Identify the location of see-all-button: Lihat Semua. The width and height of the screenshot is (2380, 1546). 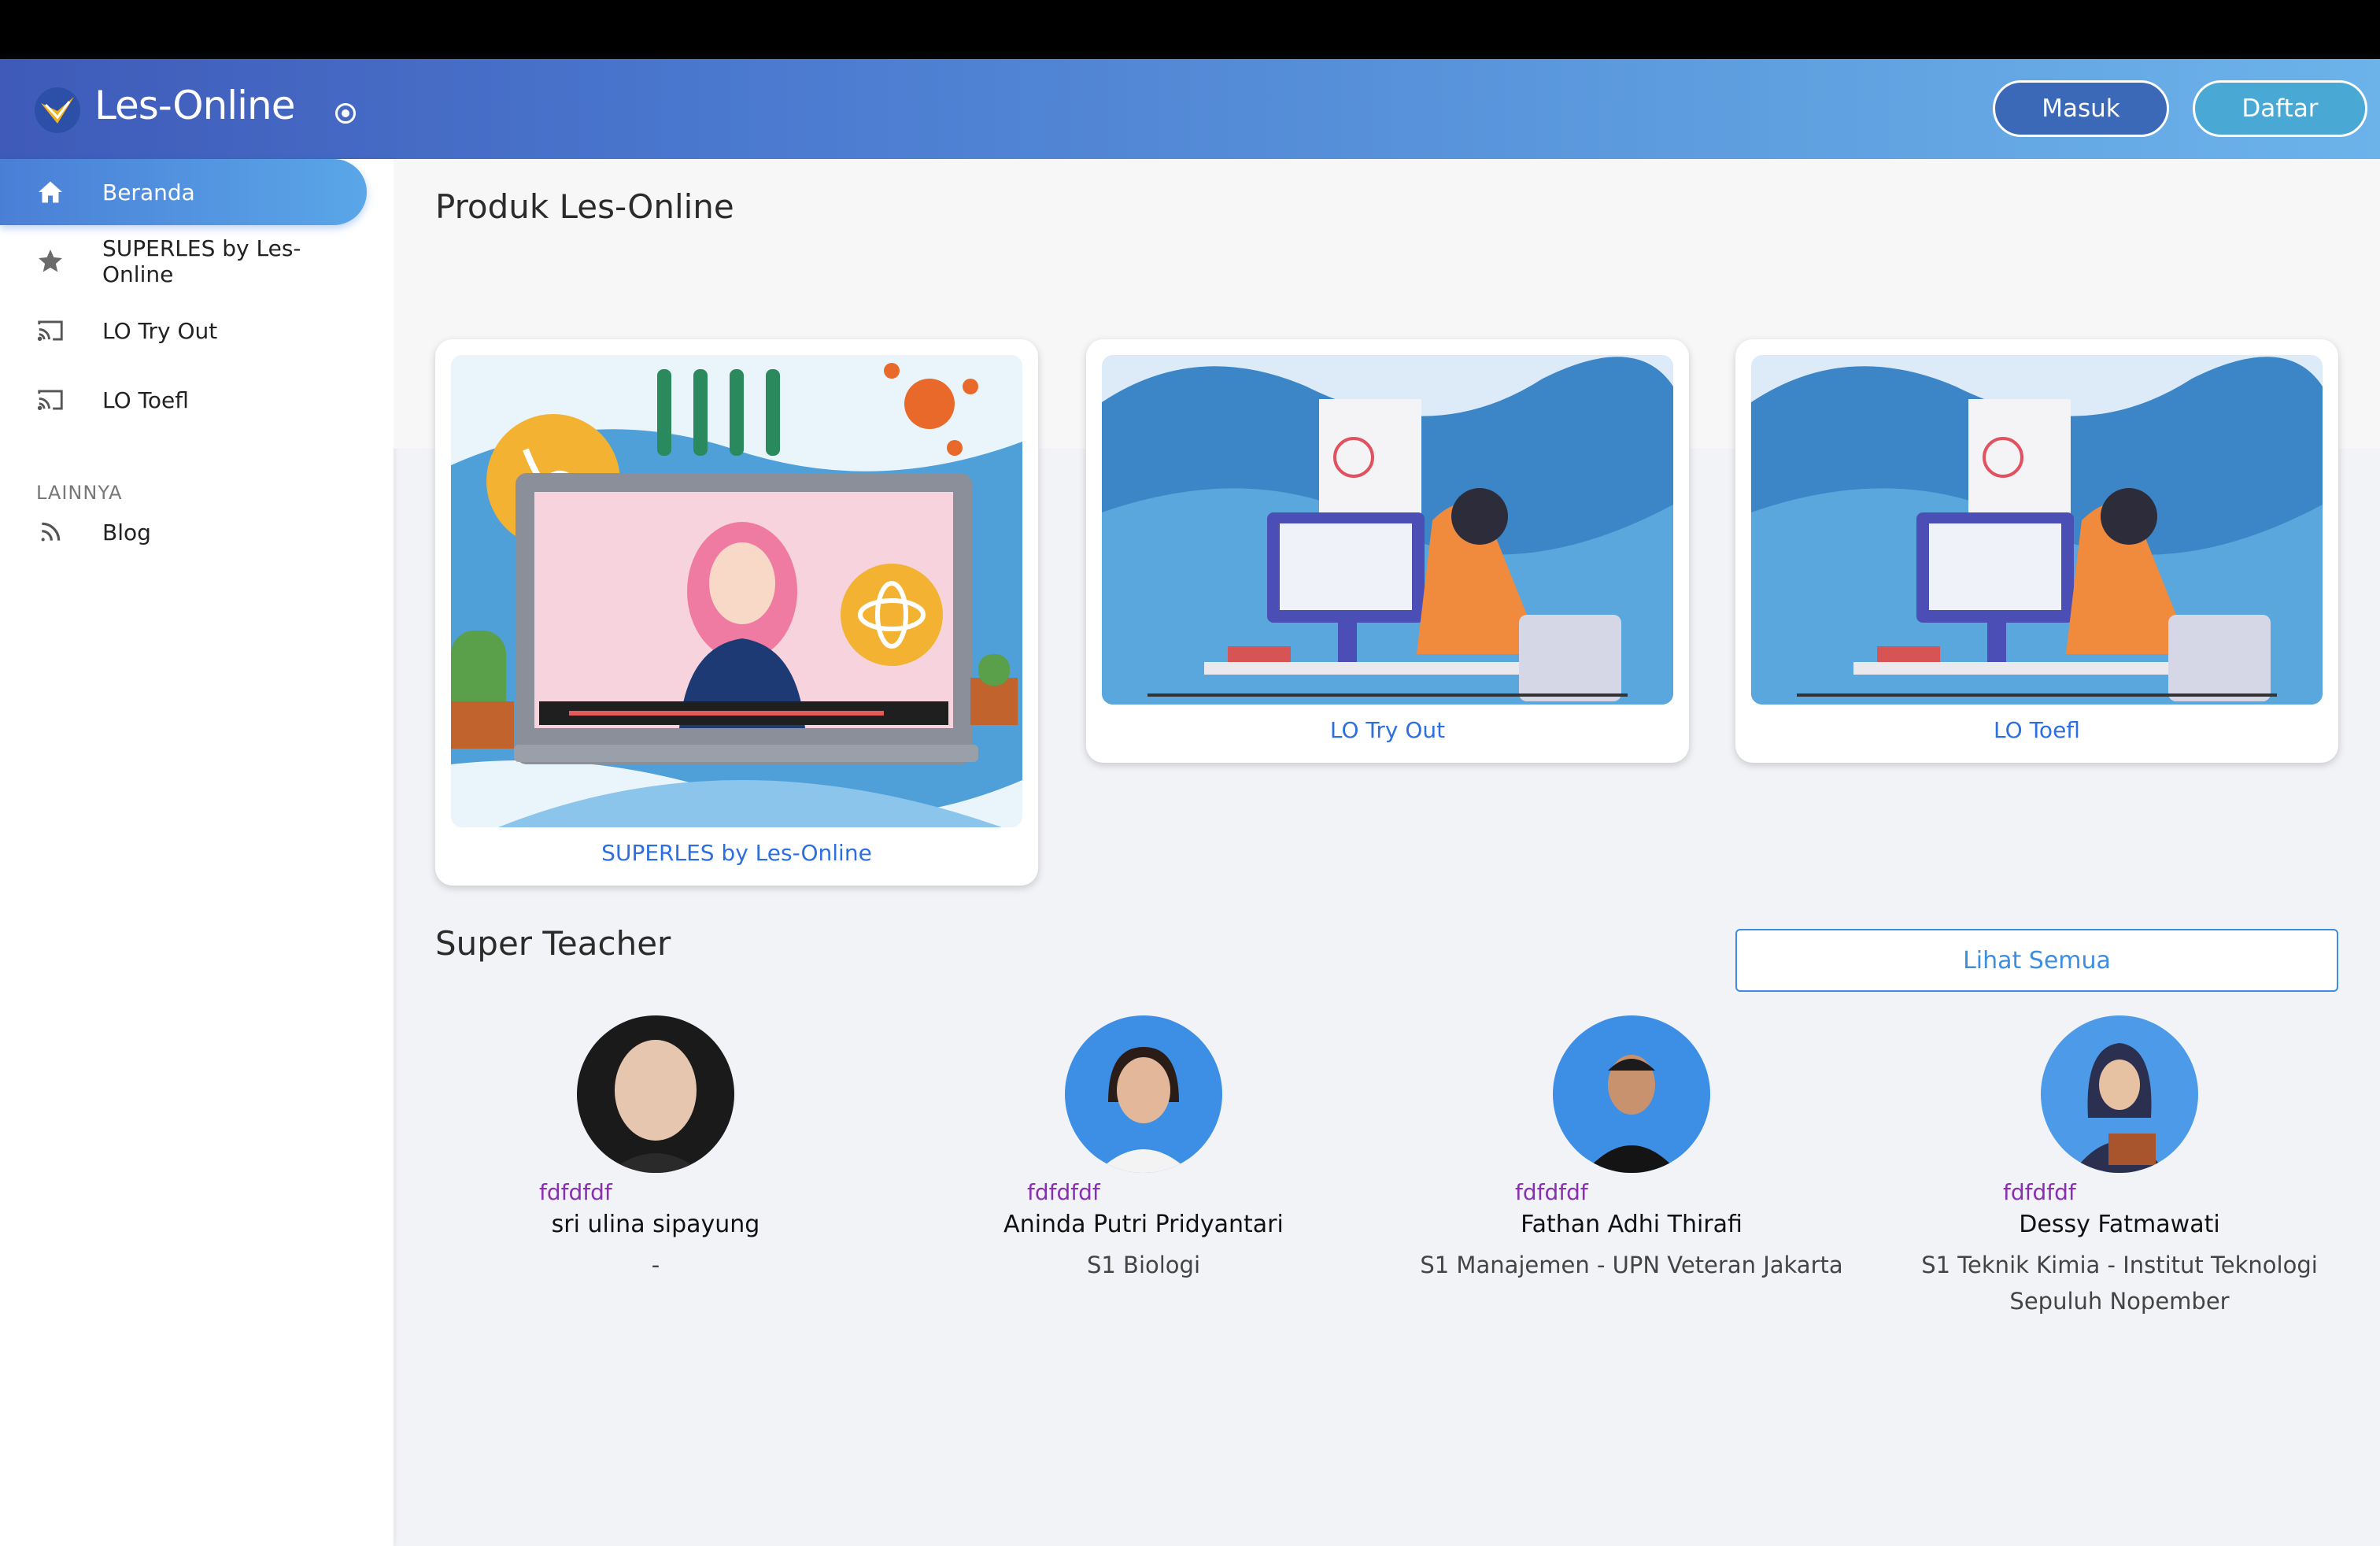
(2036, 960).